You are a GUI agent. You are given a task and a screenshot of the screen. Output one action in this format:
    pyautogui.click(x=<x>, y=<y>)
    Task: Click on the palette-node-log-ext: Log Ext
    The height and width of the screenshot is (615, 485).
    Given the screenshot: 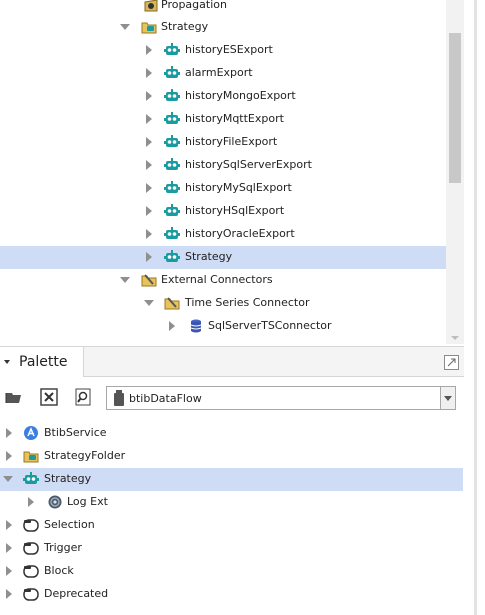 What is the action you would take?
    pyautogui.click(x=231, y=502)
    